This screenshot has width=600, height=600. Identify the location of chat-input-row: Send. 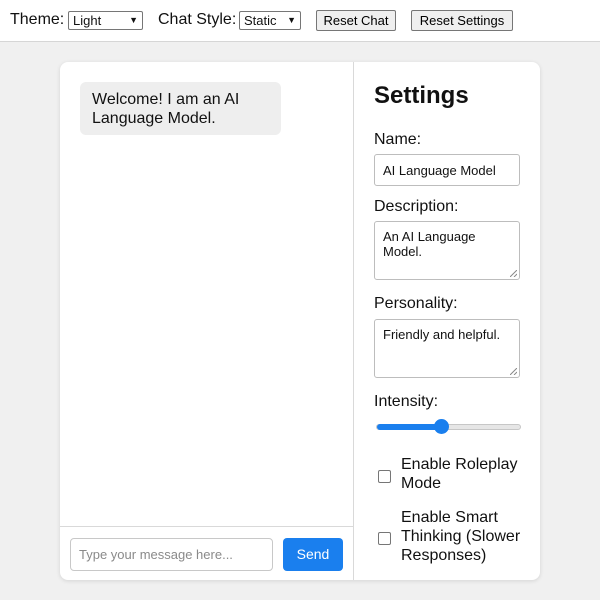
(206, 553).